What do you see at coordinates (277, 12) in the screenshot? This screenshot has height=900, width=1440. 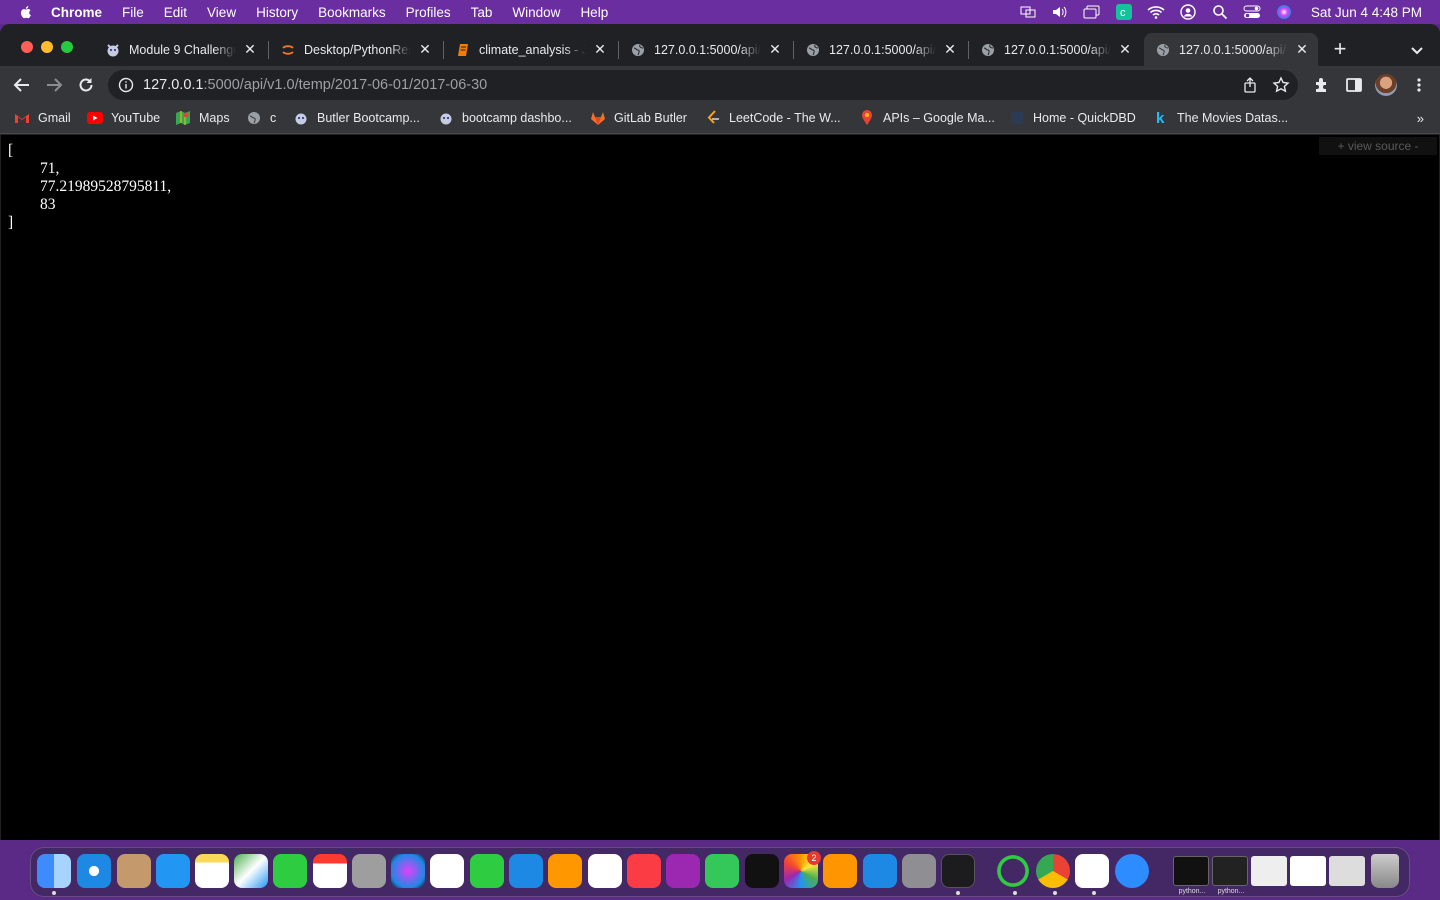 I see `menu-history: History` at bounding box center [277, 12].